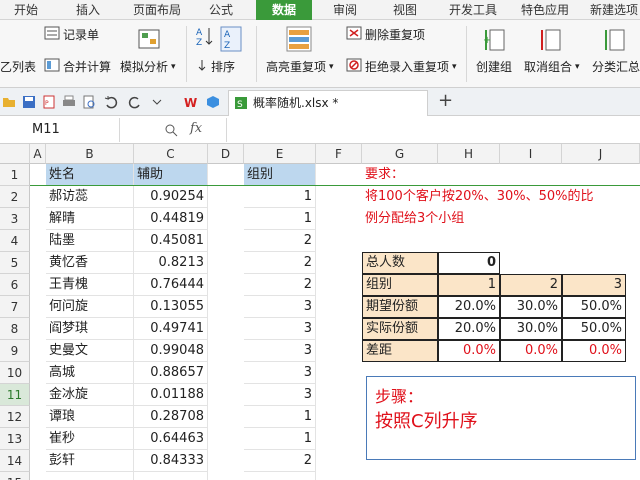 Image resolution: width=640 pixels, height=480 pixels. Describe the element at coordinates (205, 37) in the screenshot. I see `sort-asc-icon: AZ` at that location.